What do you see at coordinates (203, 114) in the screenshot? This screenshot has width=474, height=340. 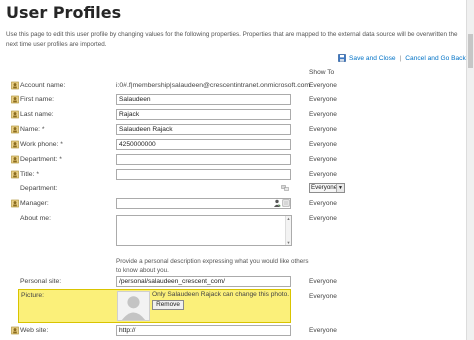 I see `last-name-input: Rajack` at bounding box center [203, 114].